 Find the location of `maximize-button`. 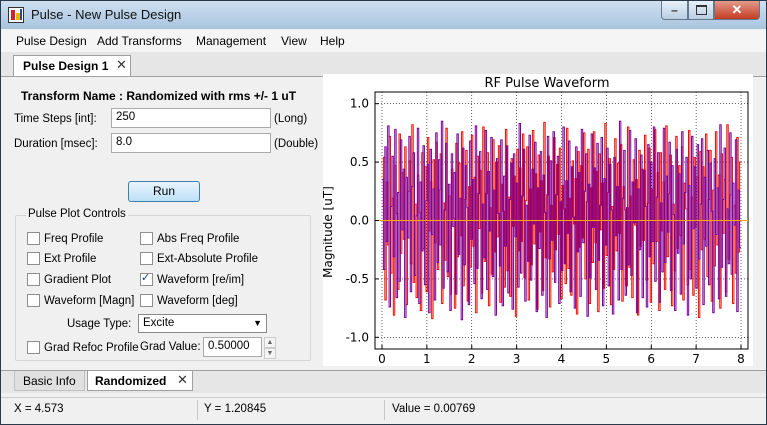

maximize-button is located at coordinates (701, 10).